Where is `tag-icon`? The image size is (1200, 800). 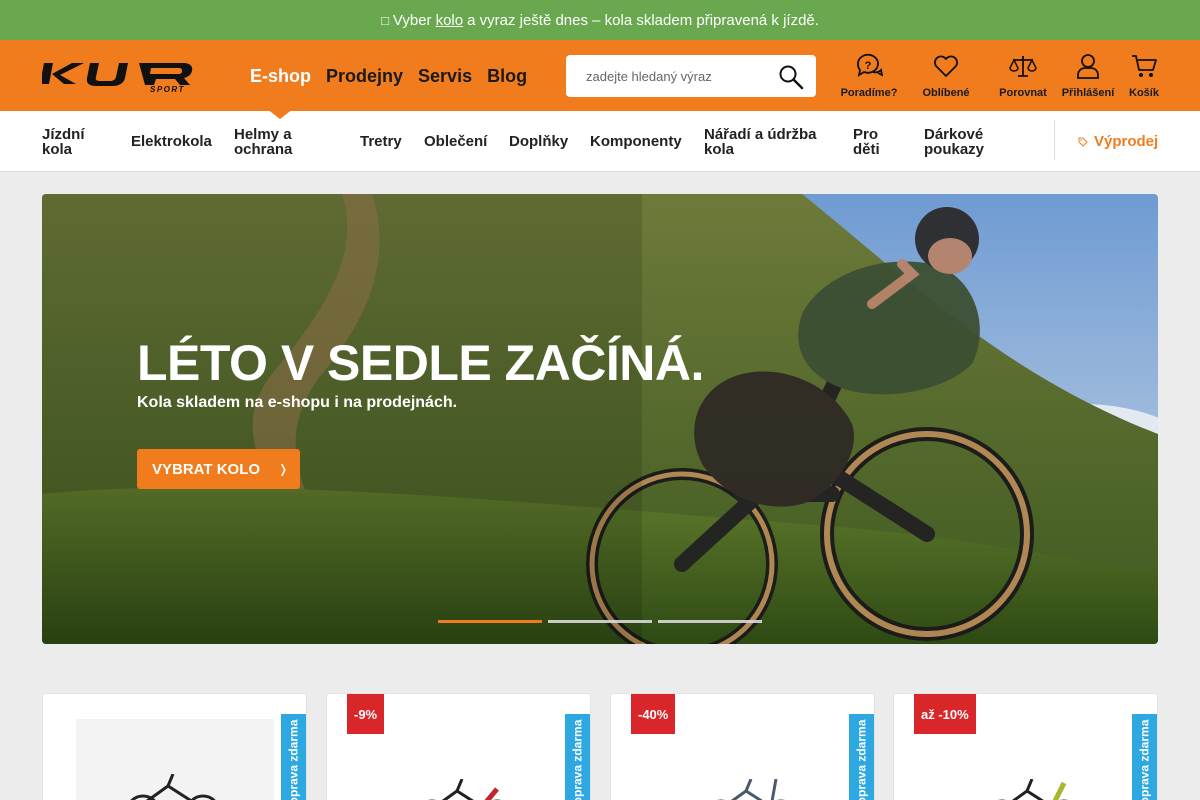
tag-icon is located at coordinates (1083, 142).